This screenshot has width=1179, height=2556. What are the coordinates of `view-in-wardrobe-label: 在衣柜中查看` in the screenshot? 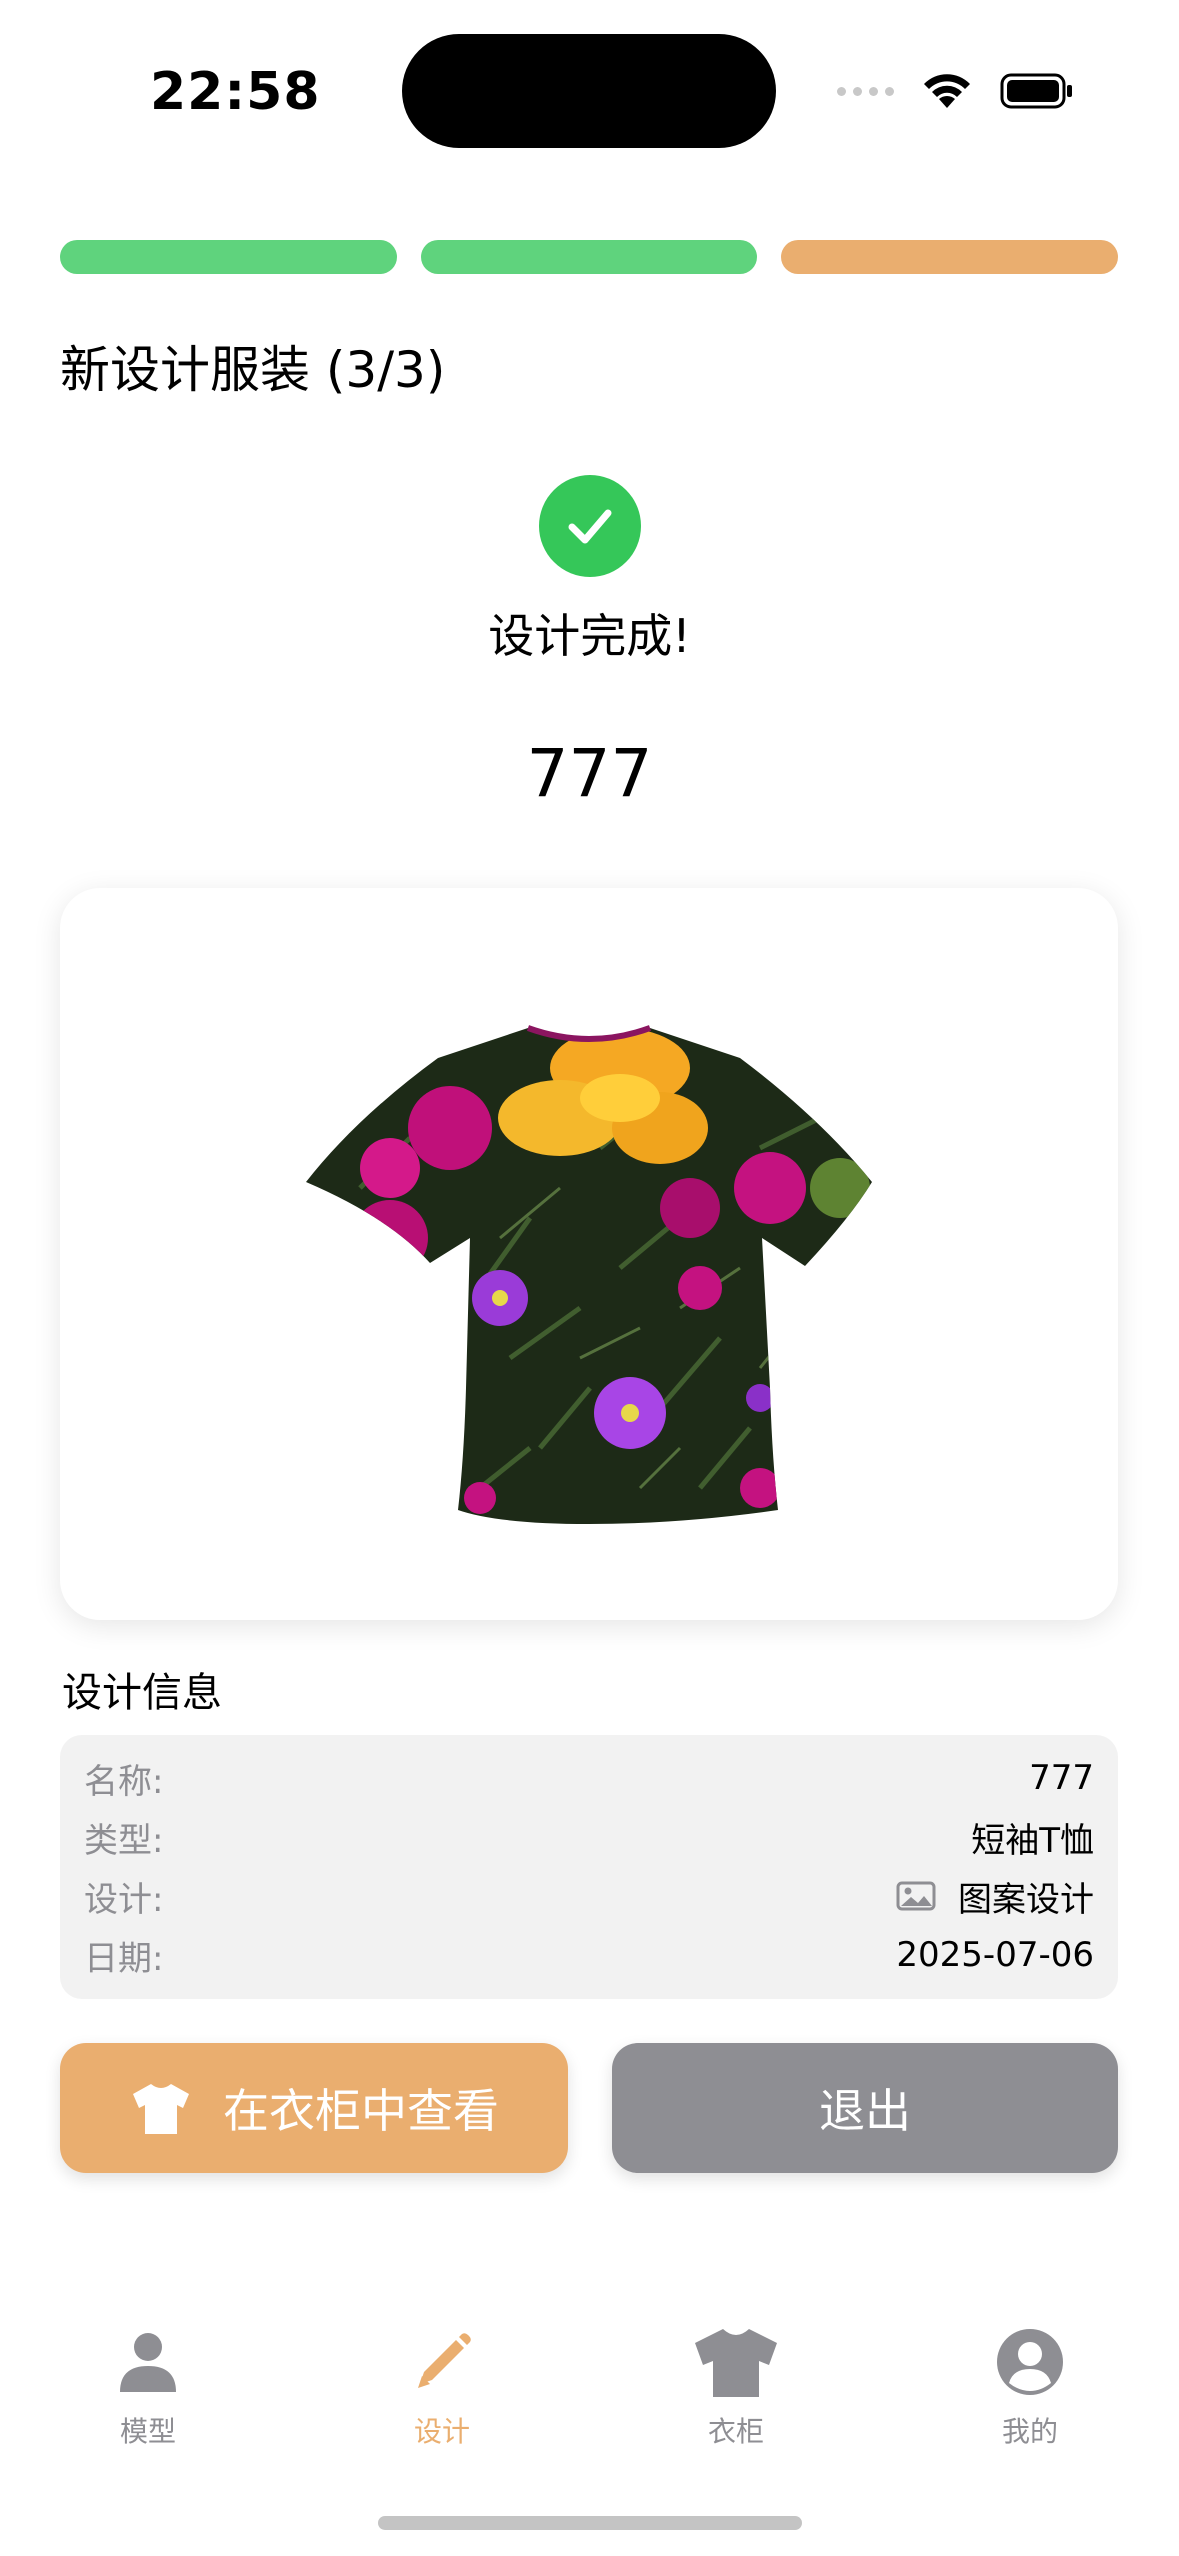 It's located at (361, 2111).